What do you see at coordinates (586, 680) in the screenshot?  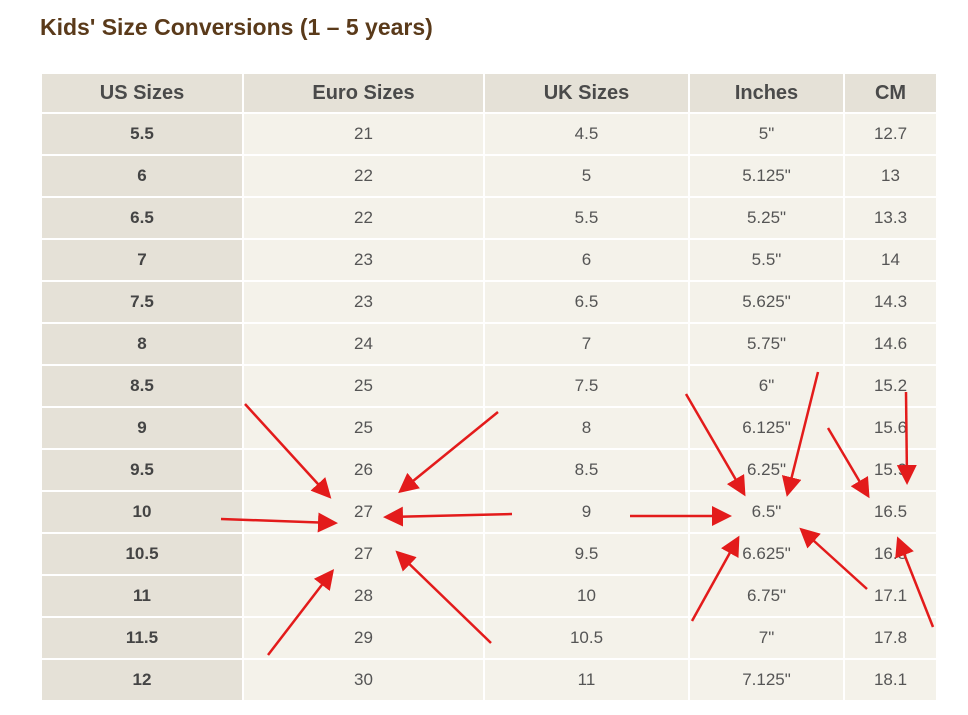 I see `uk-size-cell: 11` at bounding box center [586, 680].